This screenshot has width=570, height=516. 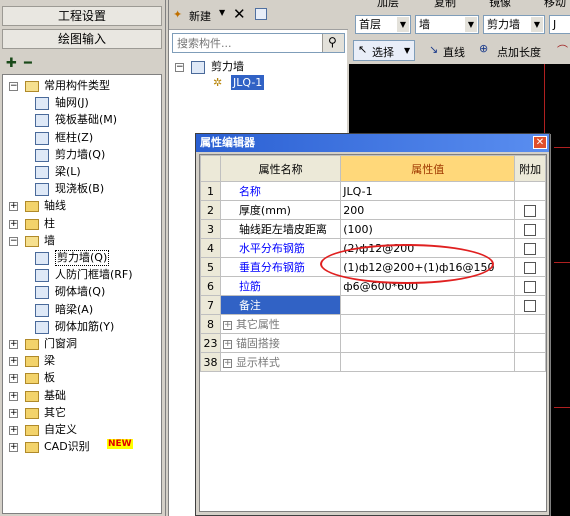 I want to click on door-frame-wall-icon, so click(x=42, y=276).